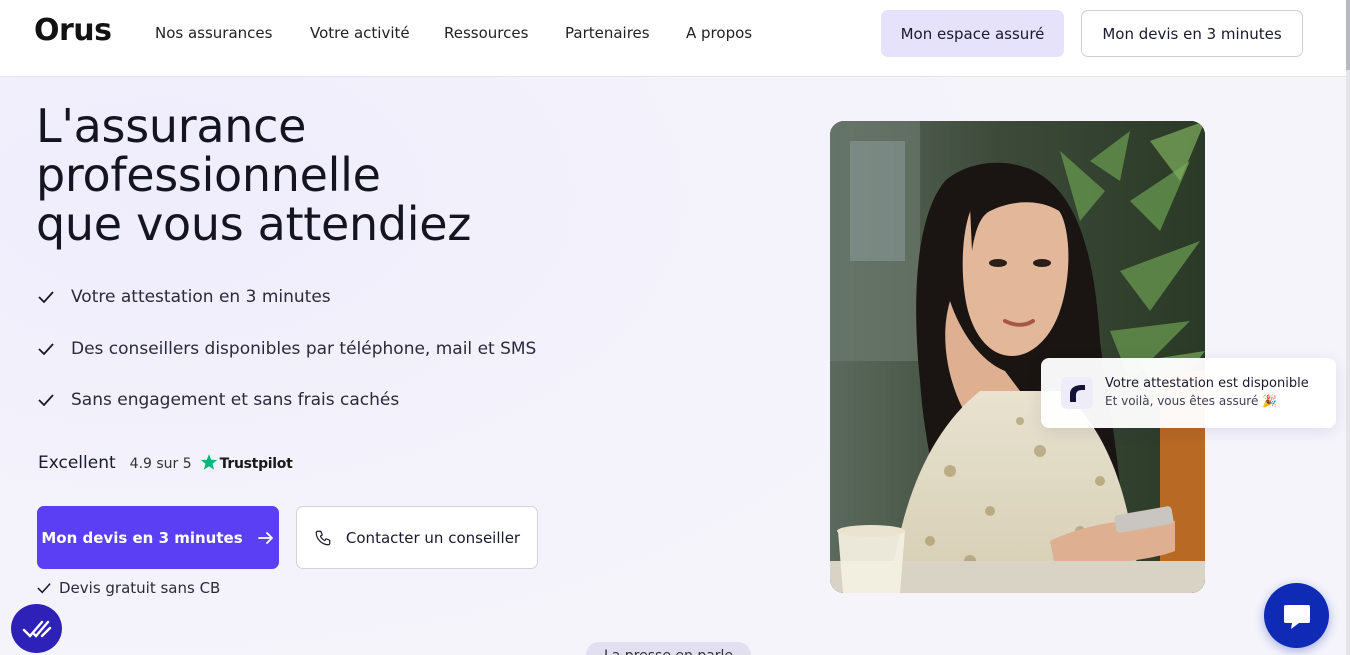 The height and width of the screenshot is (655, 1350). I want to click on nav-item-ressources: Ressources, so click(486, 33).